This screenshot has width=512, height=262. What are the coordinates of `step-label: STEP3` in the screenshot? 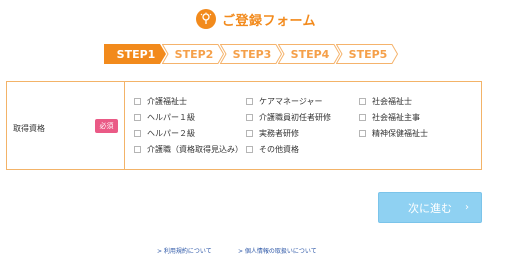 It's located at (252, 54).